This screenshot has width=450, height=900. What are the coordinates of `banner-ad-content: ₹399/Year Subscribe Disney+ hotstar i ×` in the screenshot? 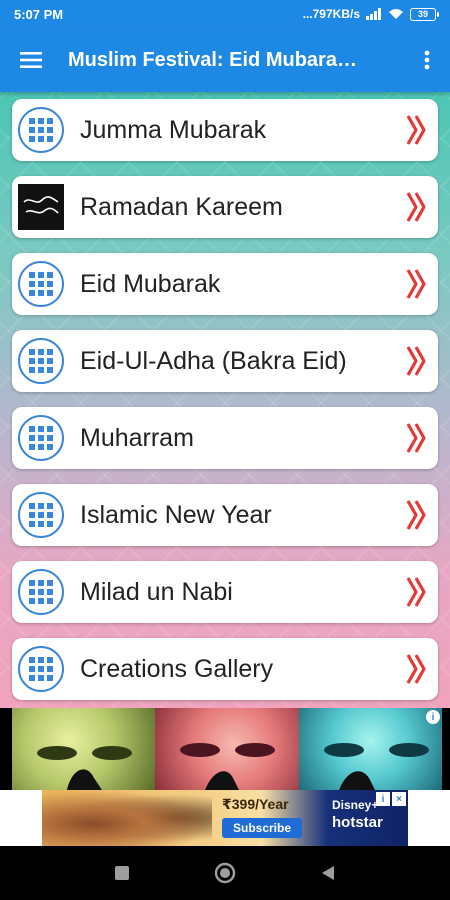 It's located at (225, 818).